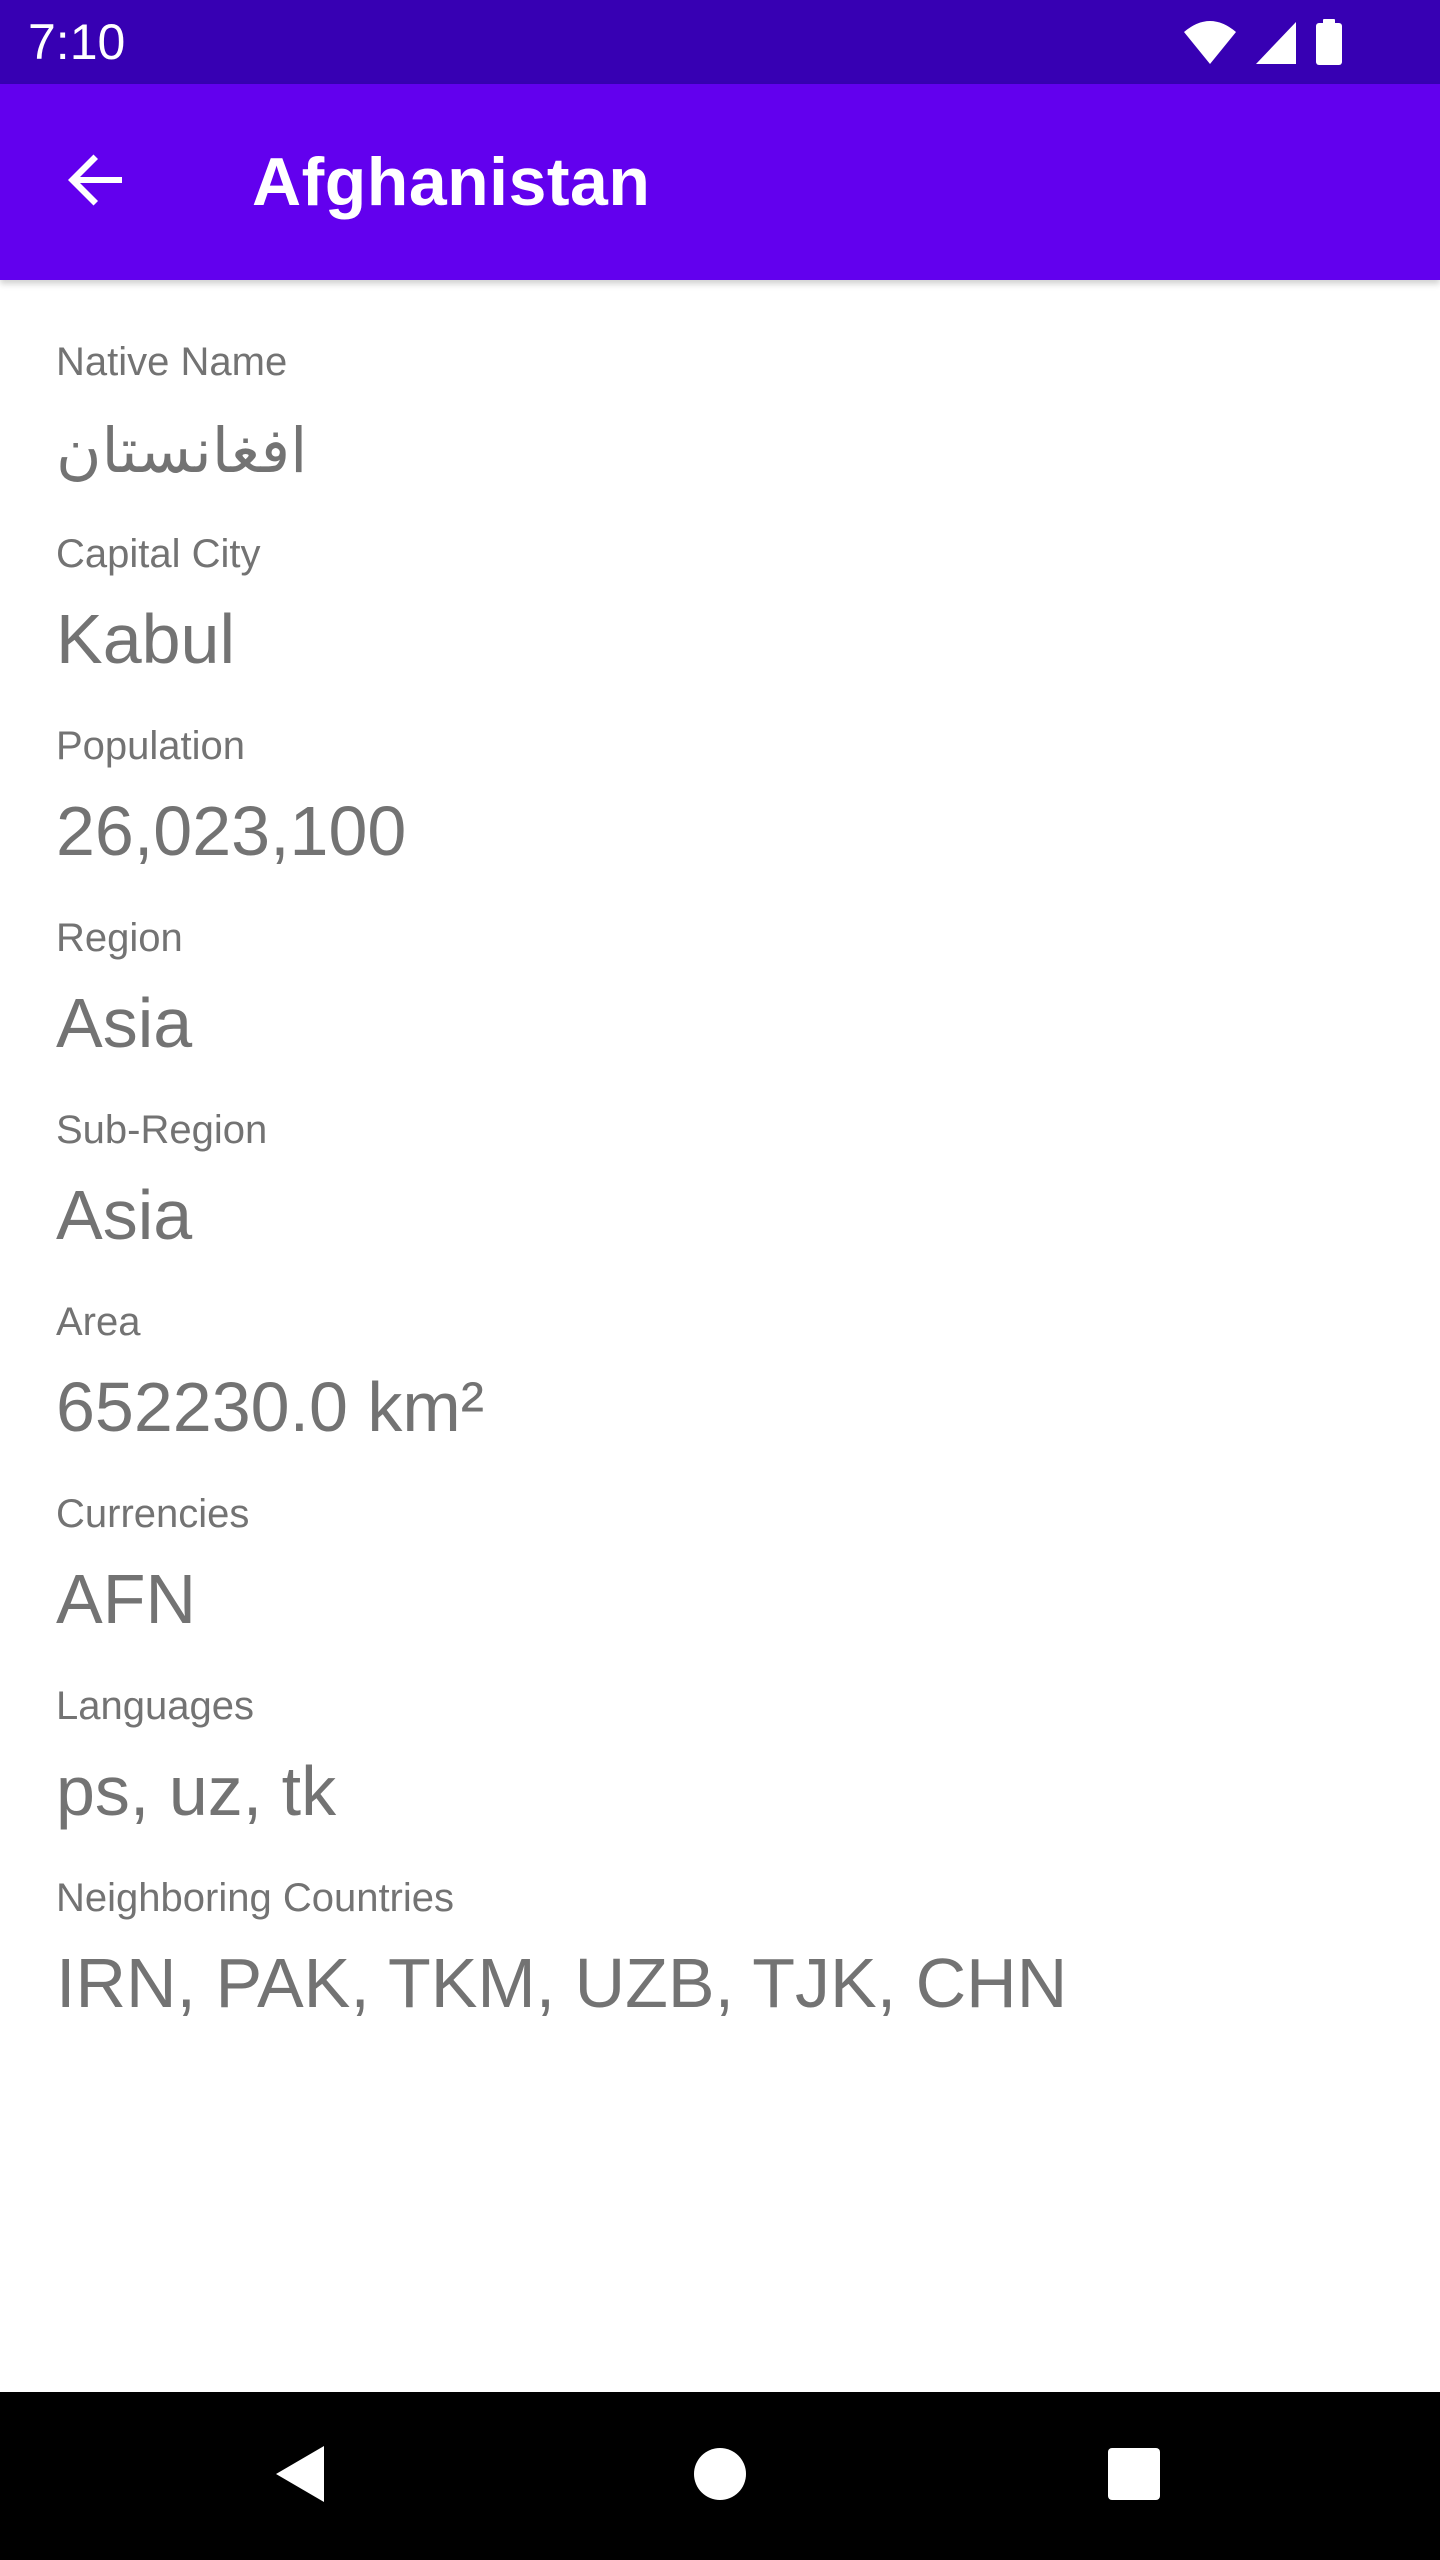 The image size is (1440, 2560). I want to click on region-field: Region Asia, so click(721, 1002).